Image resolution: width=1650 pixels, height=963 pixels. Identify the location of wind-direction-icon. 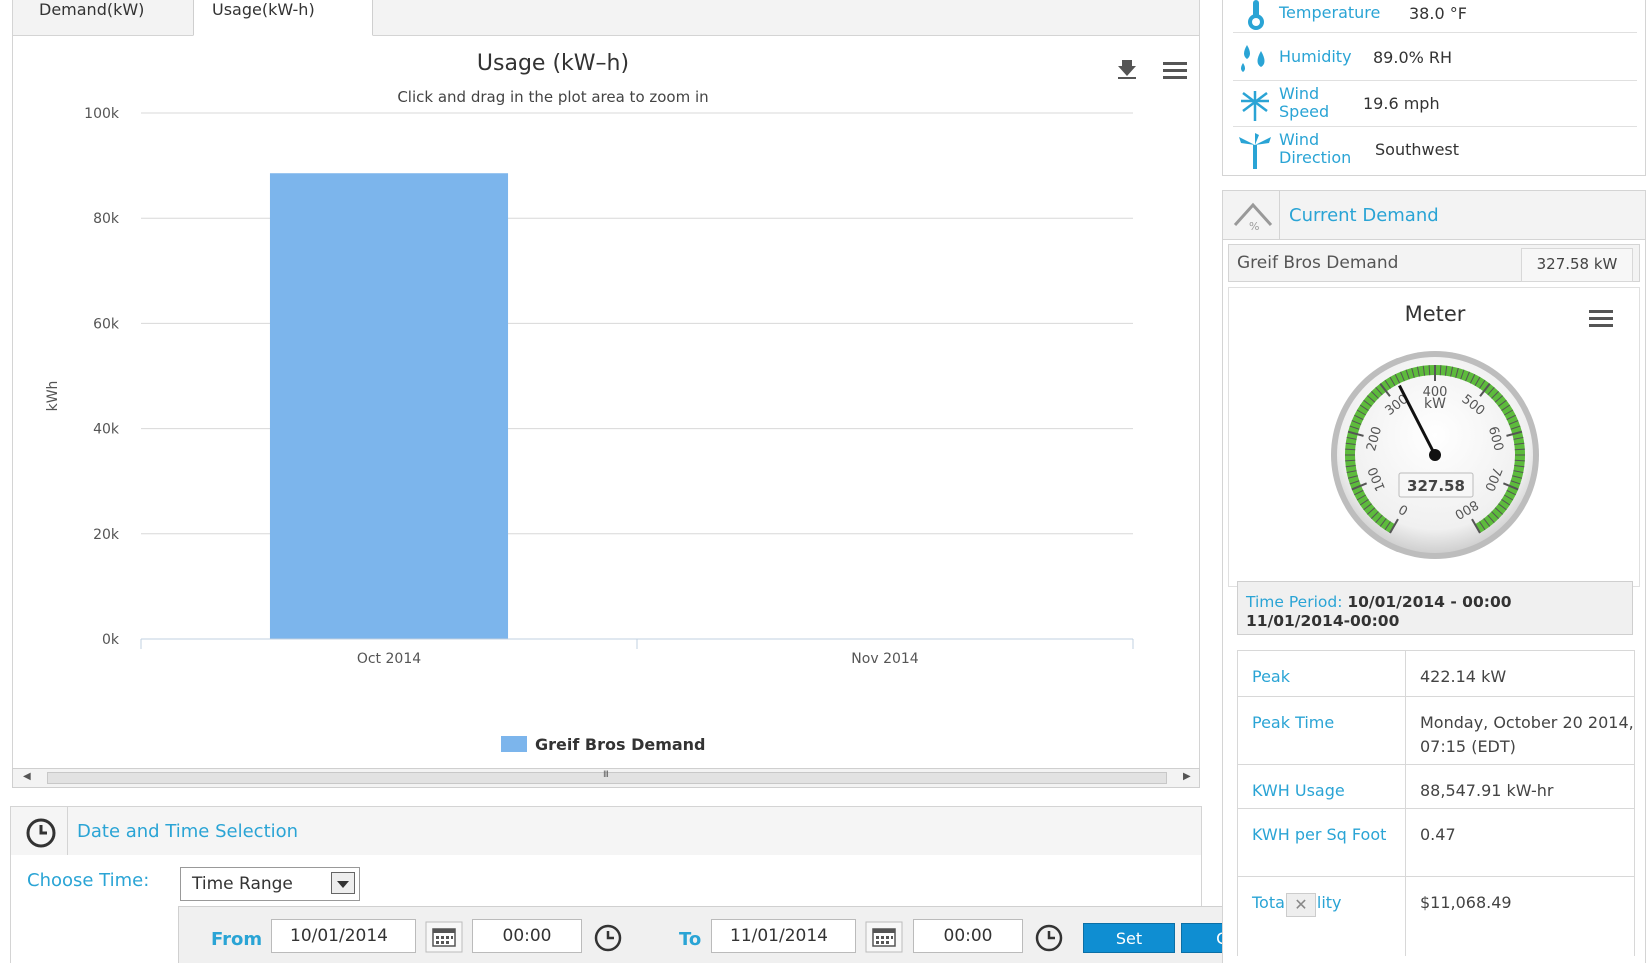
(1255, 151).